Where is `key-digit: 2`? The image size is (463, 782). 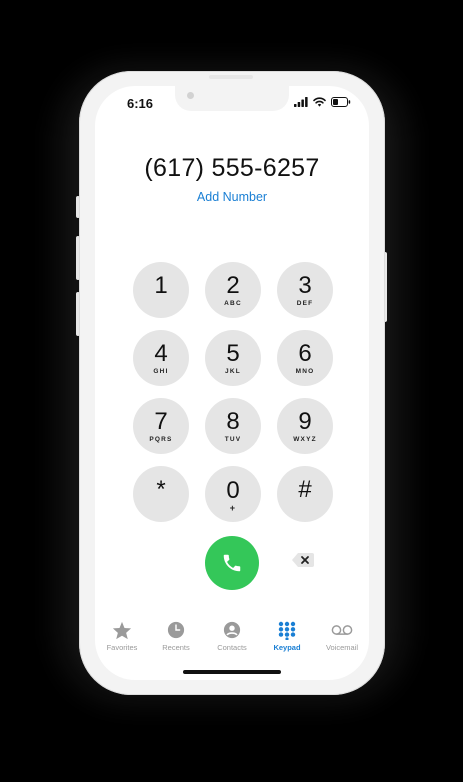 key-digit: 2 is located at coordinates (233, 285).